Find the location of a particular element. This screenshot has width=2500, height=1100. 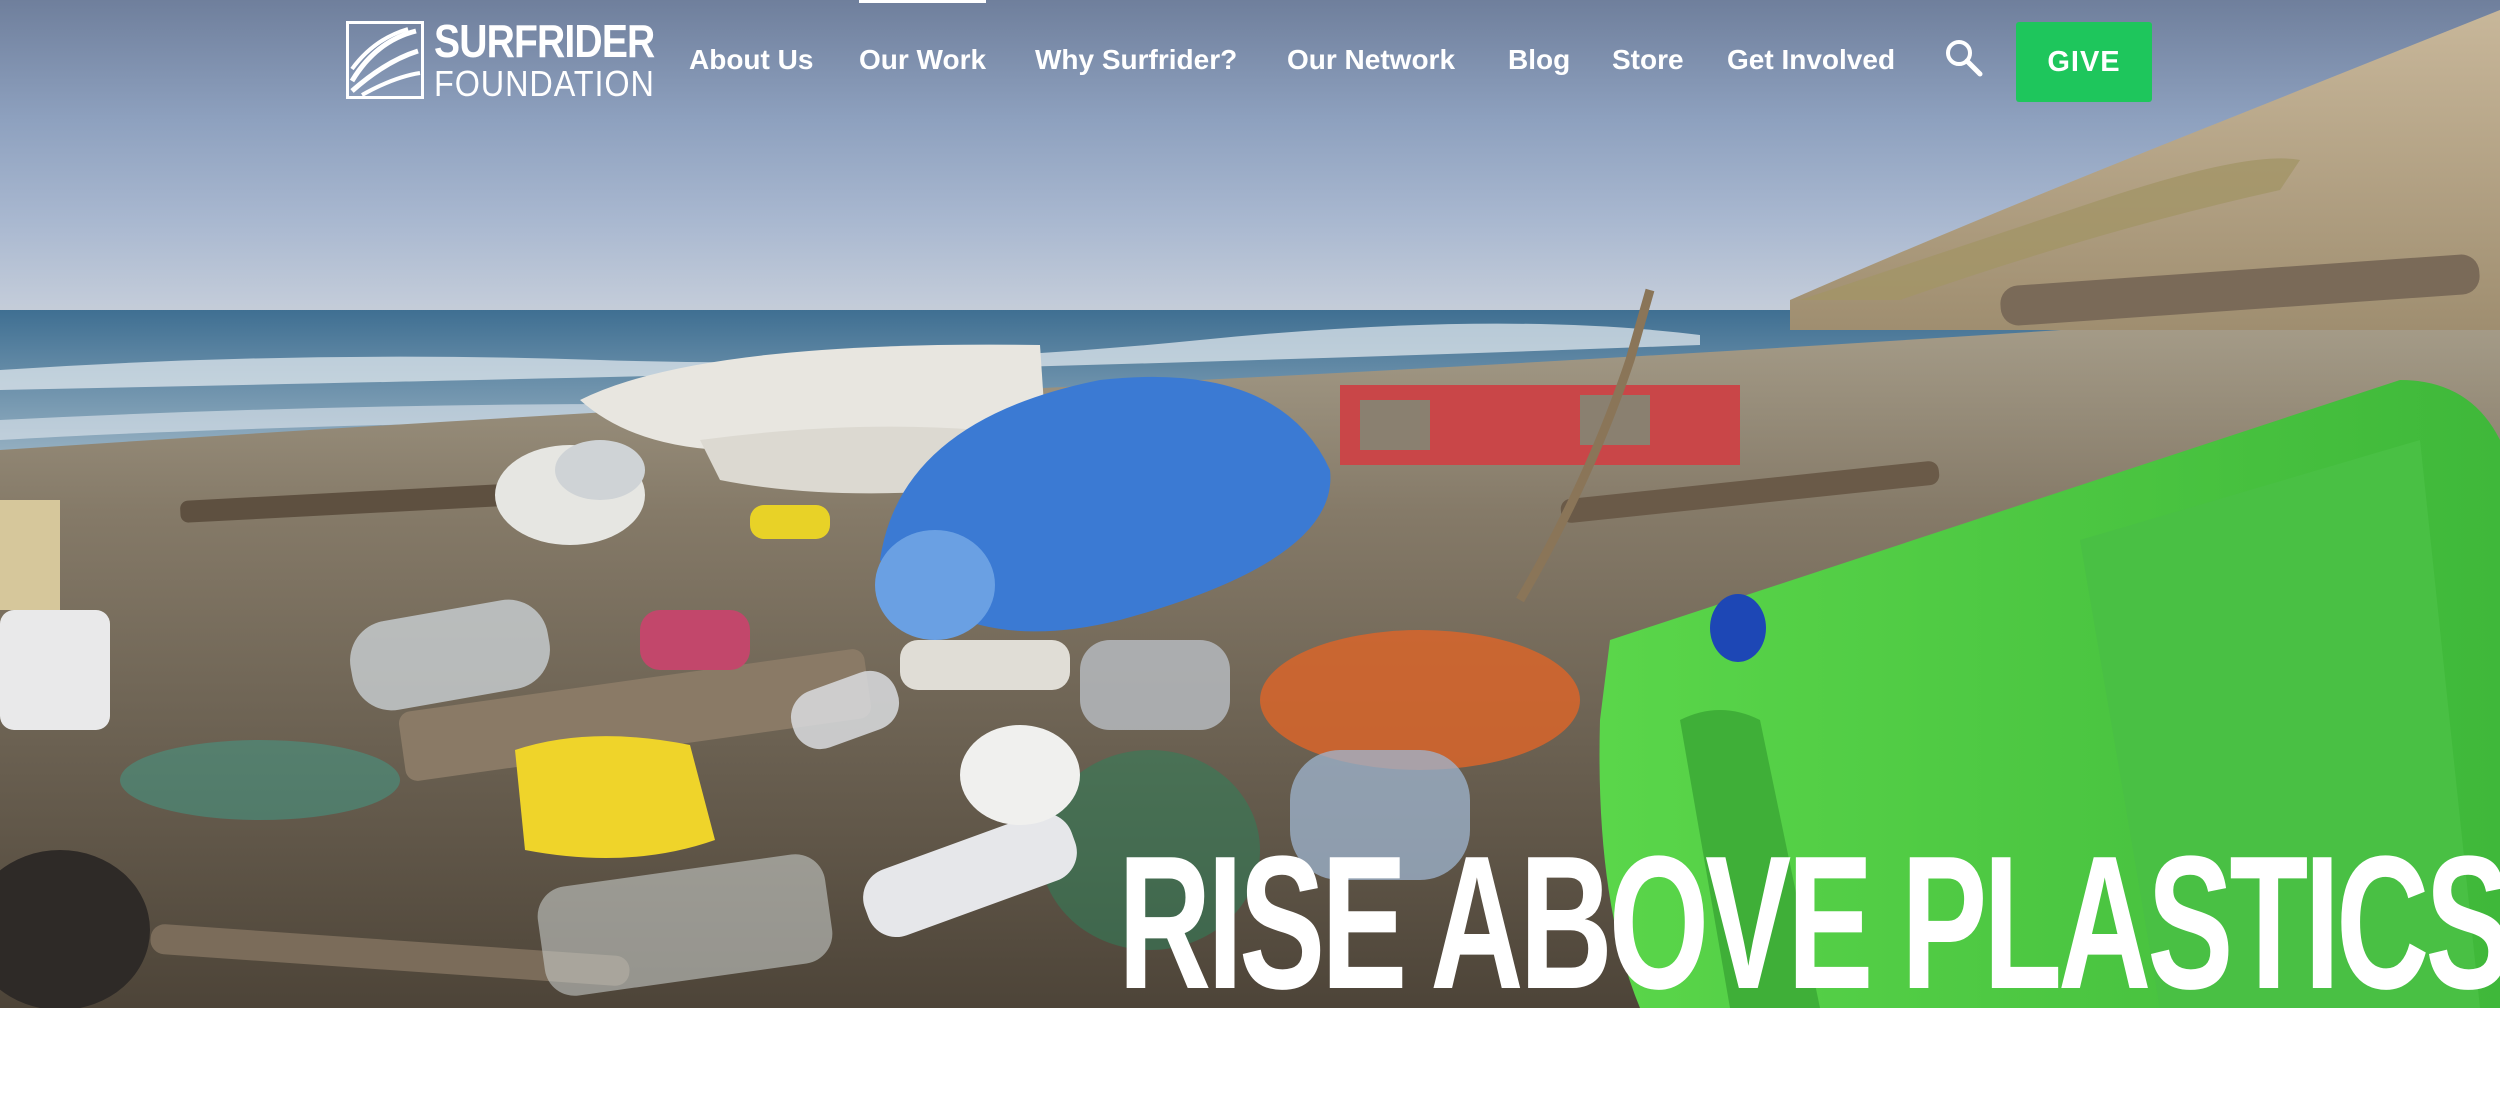

brand-name-line2: FOUNDATION is located at coordinates (544, 83).